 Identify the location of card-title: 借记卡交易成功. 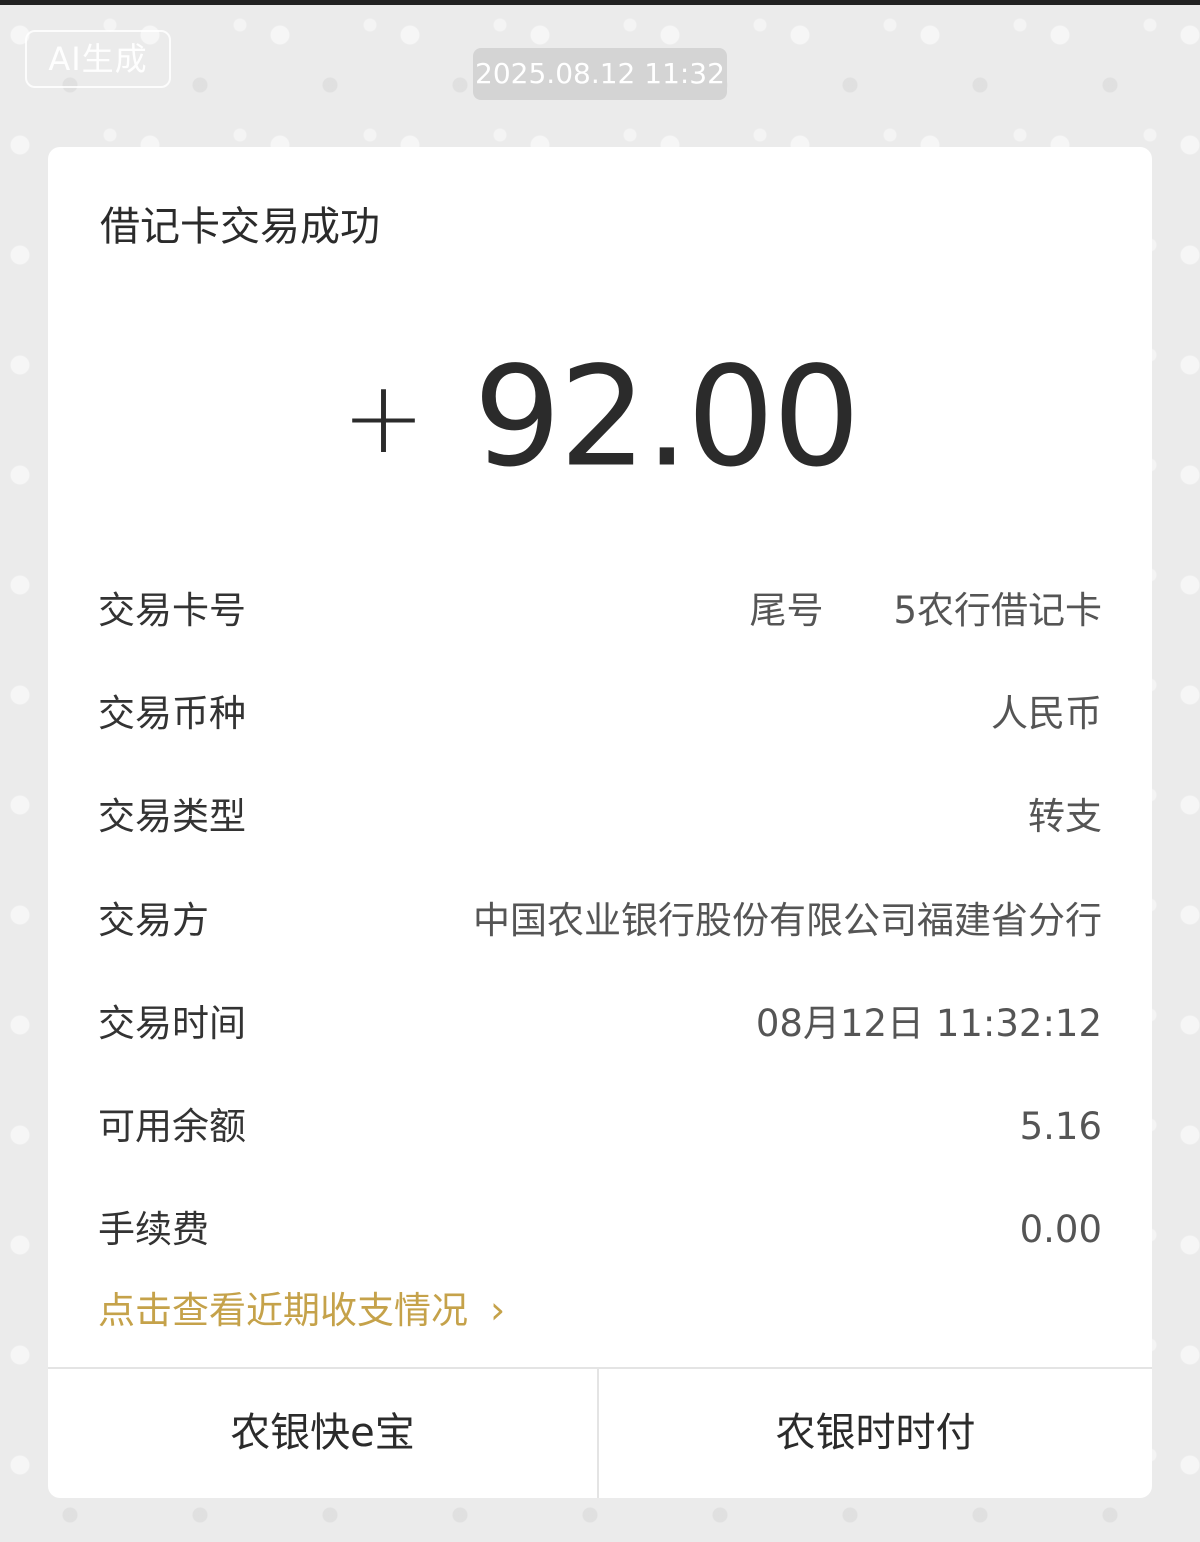
(240, 227).